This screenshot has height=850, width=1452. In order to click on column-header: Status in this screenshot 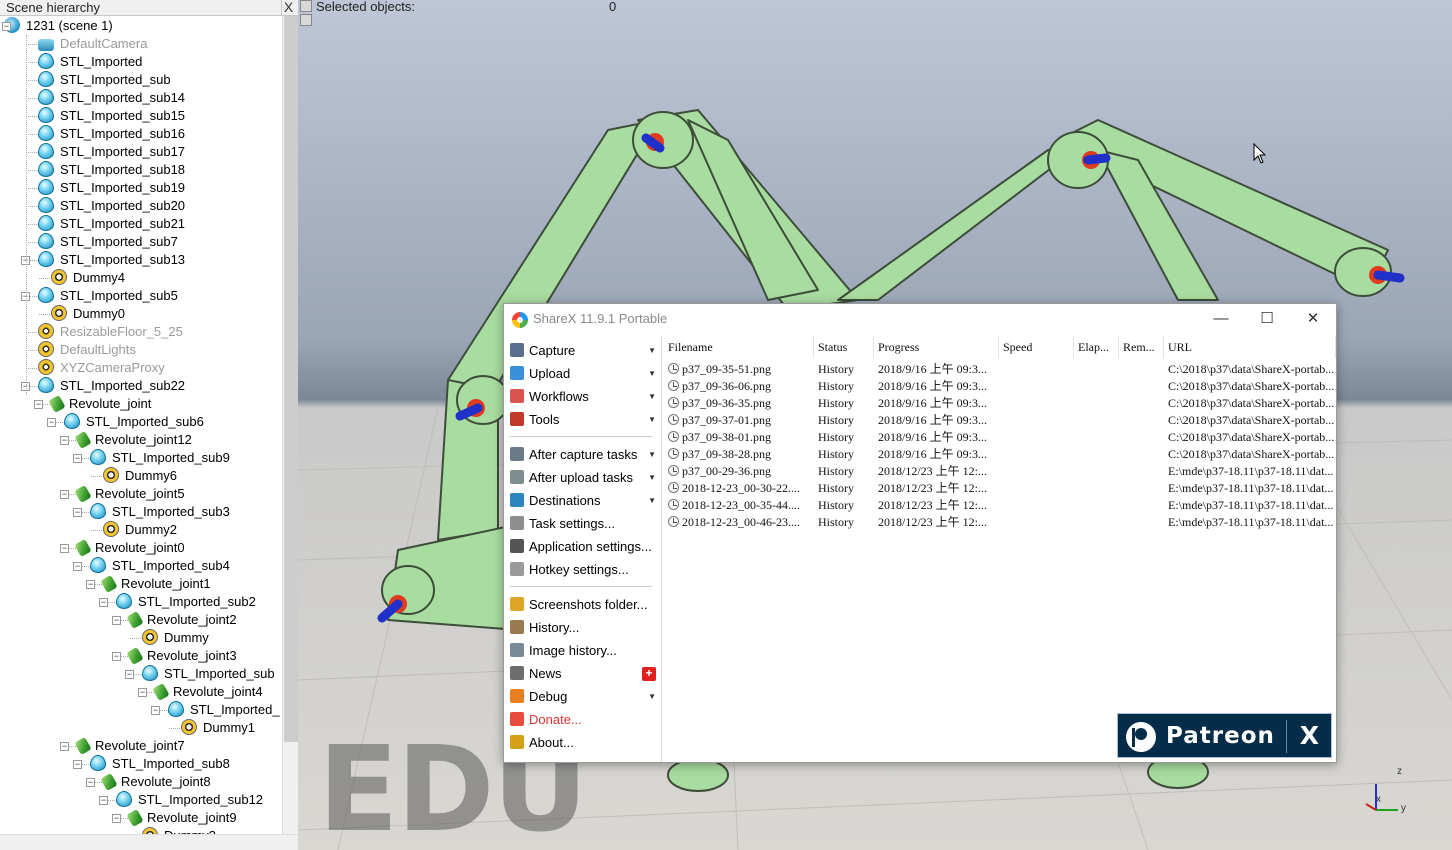, I will do `click(844, 347)`.